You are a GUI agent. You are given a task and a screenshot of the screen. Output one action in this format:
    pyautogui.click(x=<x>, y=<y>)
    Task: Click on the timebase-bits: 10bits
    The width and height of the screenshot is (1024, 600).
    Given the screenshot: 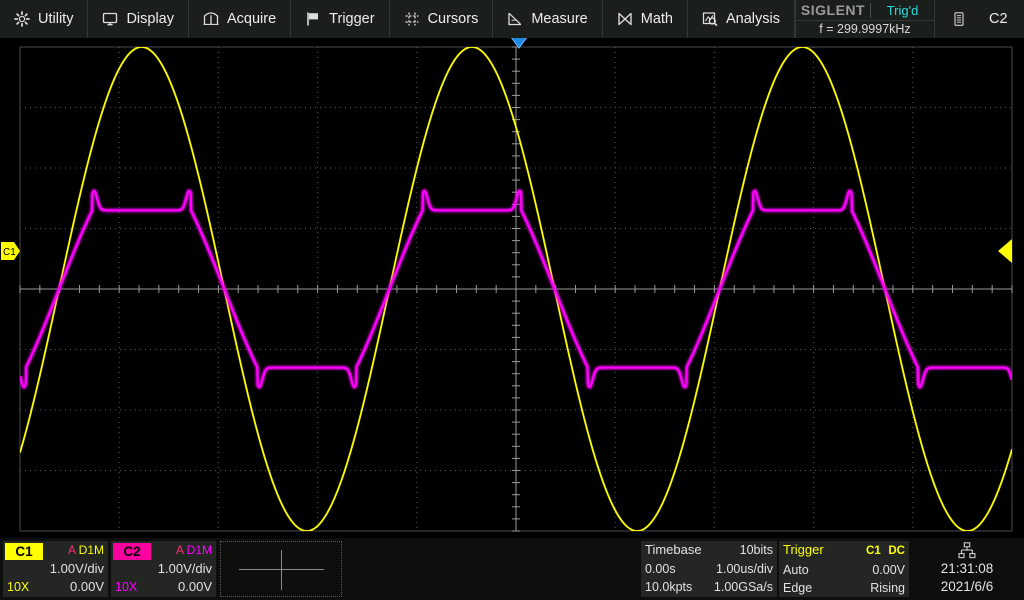 What is the action you would take?
    pyautogui.click(x=756, y=550)
    